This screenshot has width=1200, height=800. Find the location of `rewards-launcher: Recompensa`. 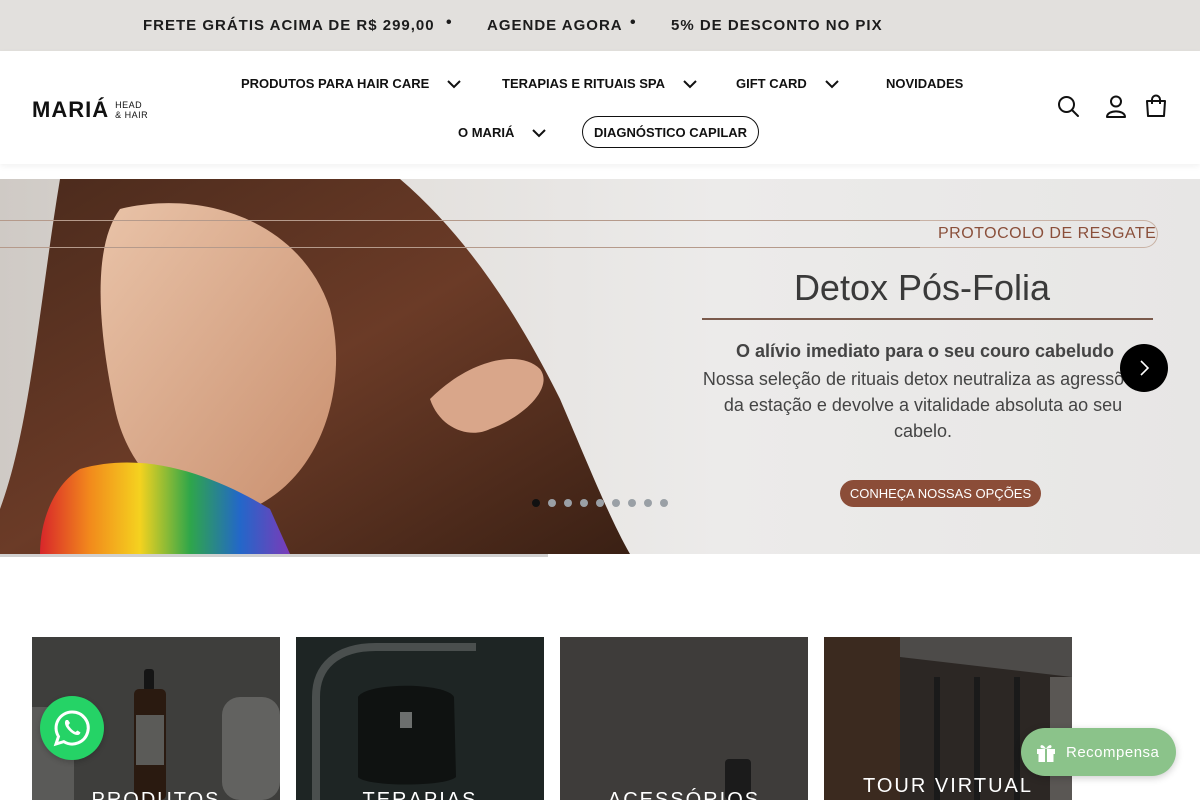

rewards-launcher: Recompensa is located at coordinates (1098, 752).